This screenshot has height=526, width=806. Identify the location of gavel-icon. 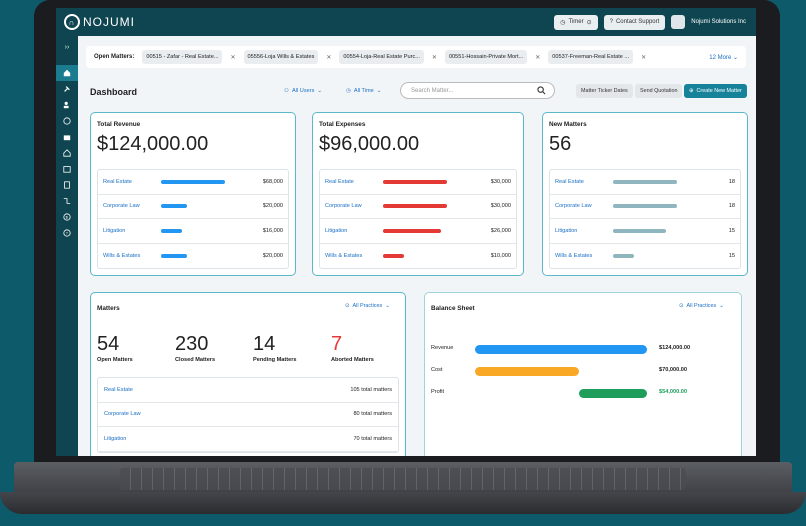
(67, 89).